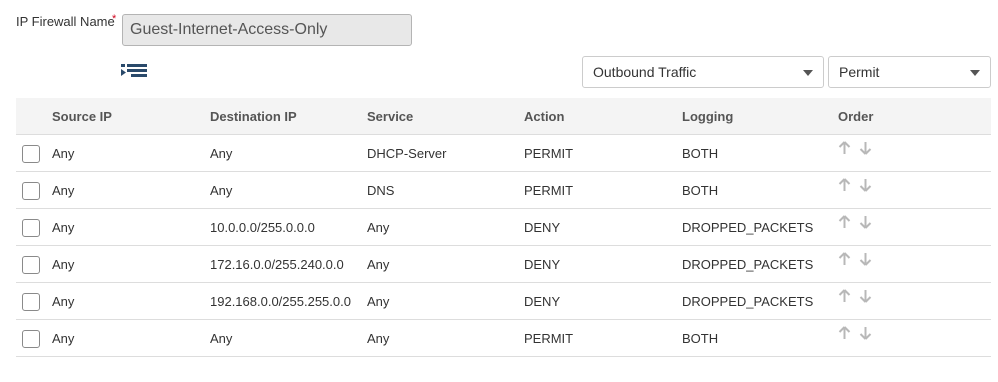  I want to click on list-icon, so click(134, 72).